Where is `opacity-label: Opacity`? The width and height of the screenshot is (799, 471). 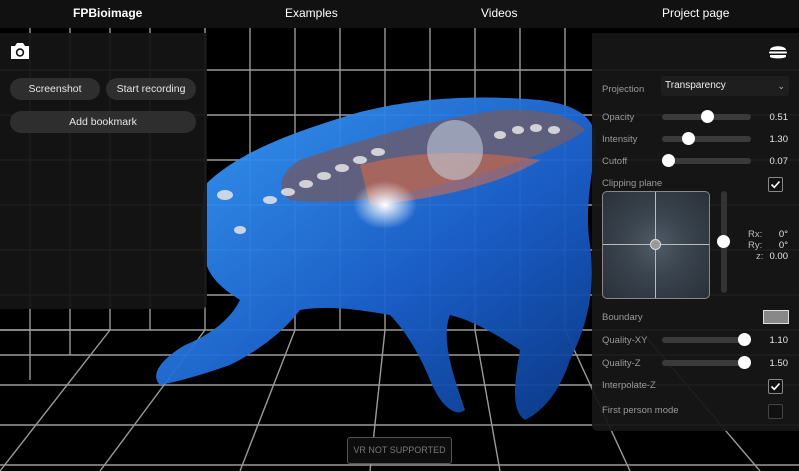
opacity-label: Opacity is located at coordinates (618, 117).